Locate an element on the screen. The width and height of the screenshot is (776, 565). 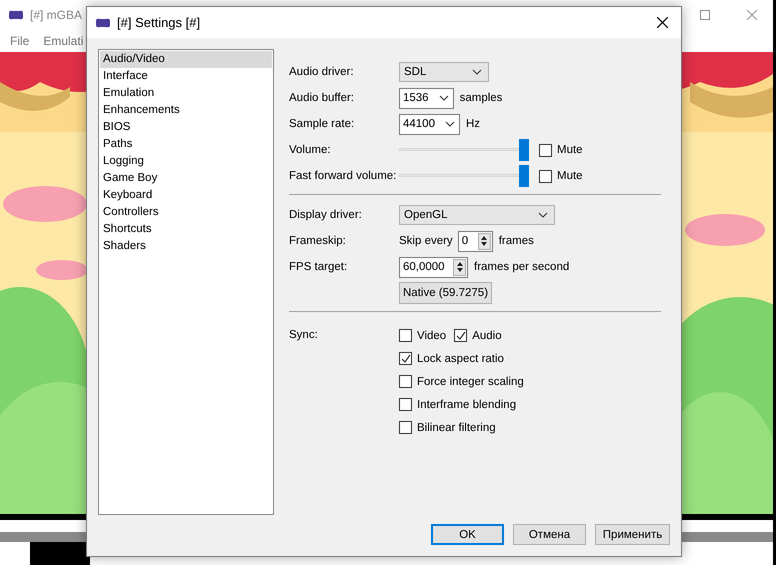
checkbox-label: Audio is located at coordinates (487, 336).